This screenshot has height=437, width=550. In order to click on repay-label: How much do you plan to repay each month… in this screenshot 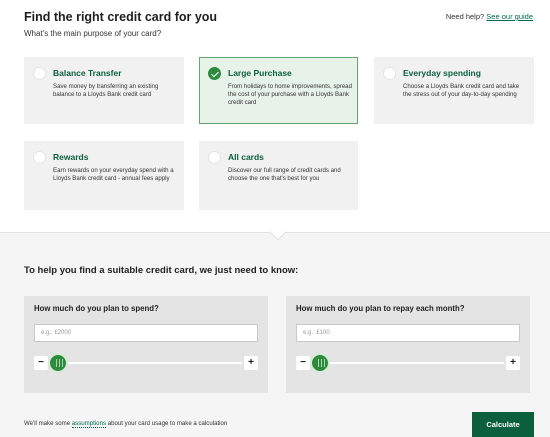, I will do `click(380, 308)`.